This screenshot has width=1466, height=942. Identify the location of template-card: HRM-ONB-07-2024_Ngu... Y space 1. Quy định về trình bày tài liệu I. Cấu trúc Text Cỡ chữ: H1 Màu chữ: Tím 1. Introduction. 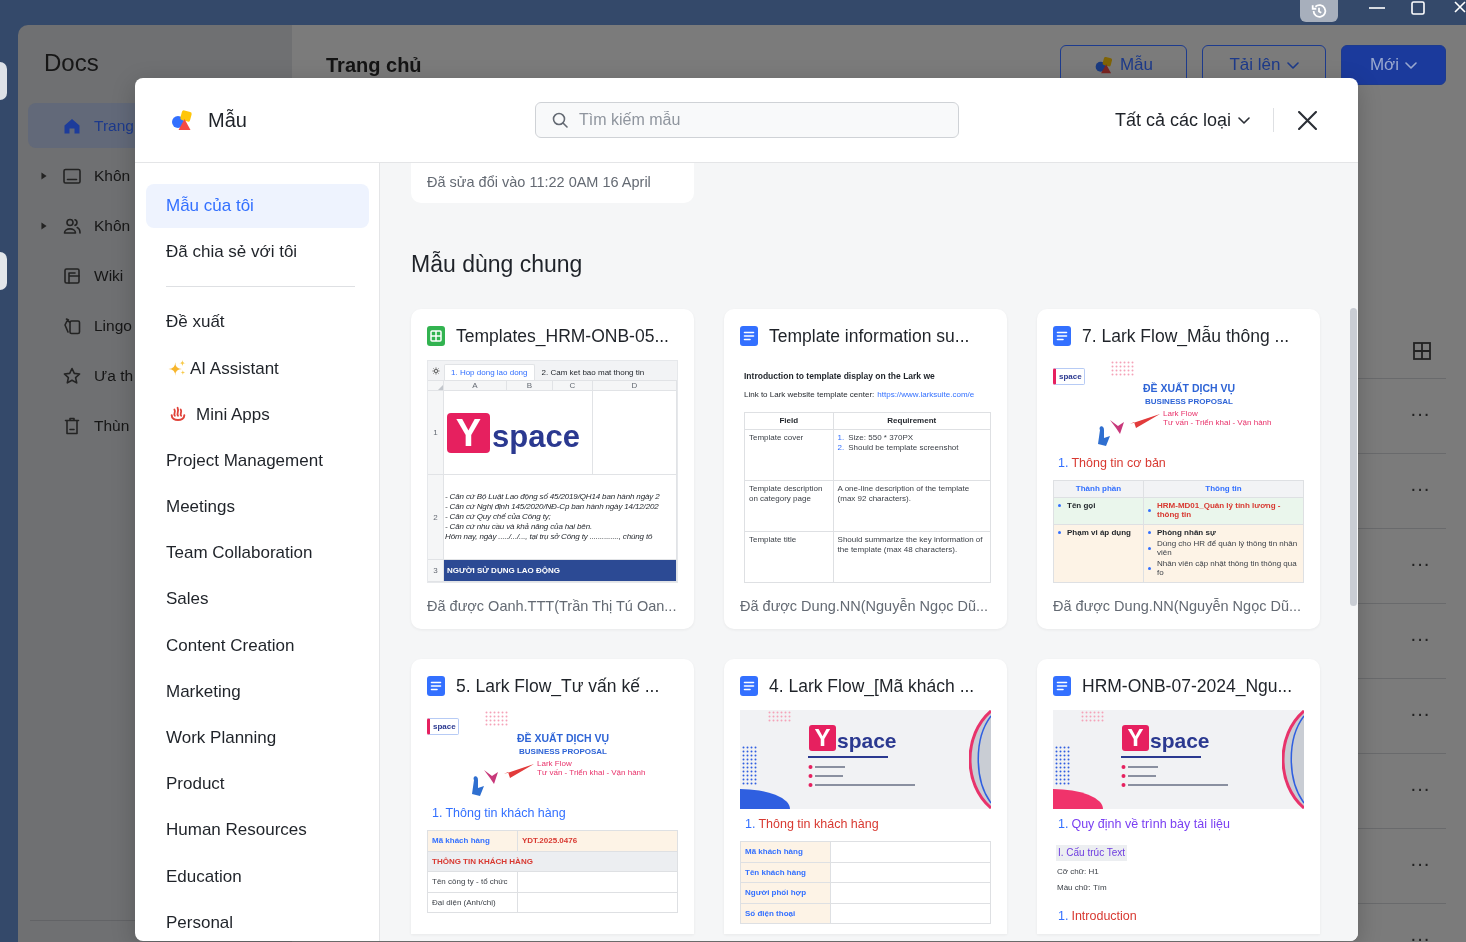
(1178, 796).